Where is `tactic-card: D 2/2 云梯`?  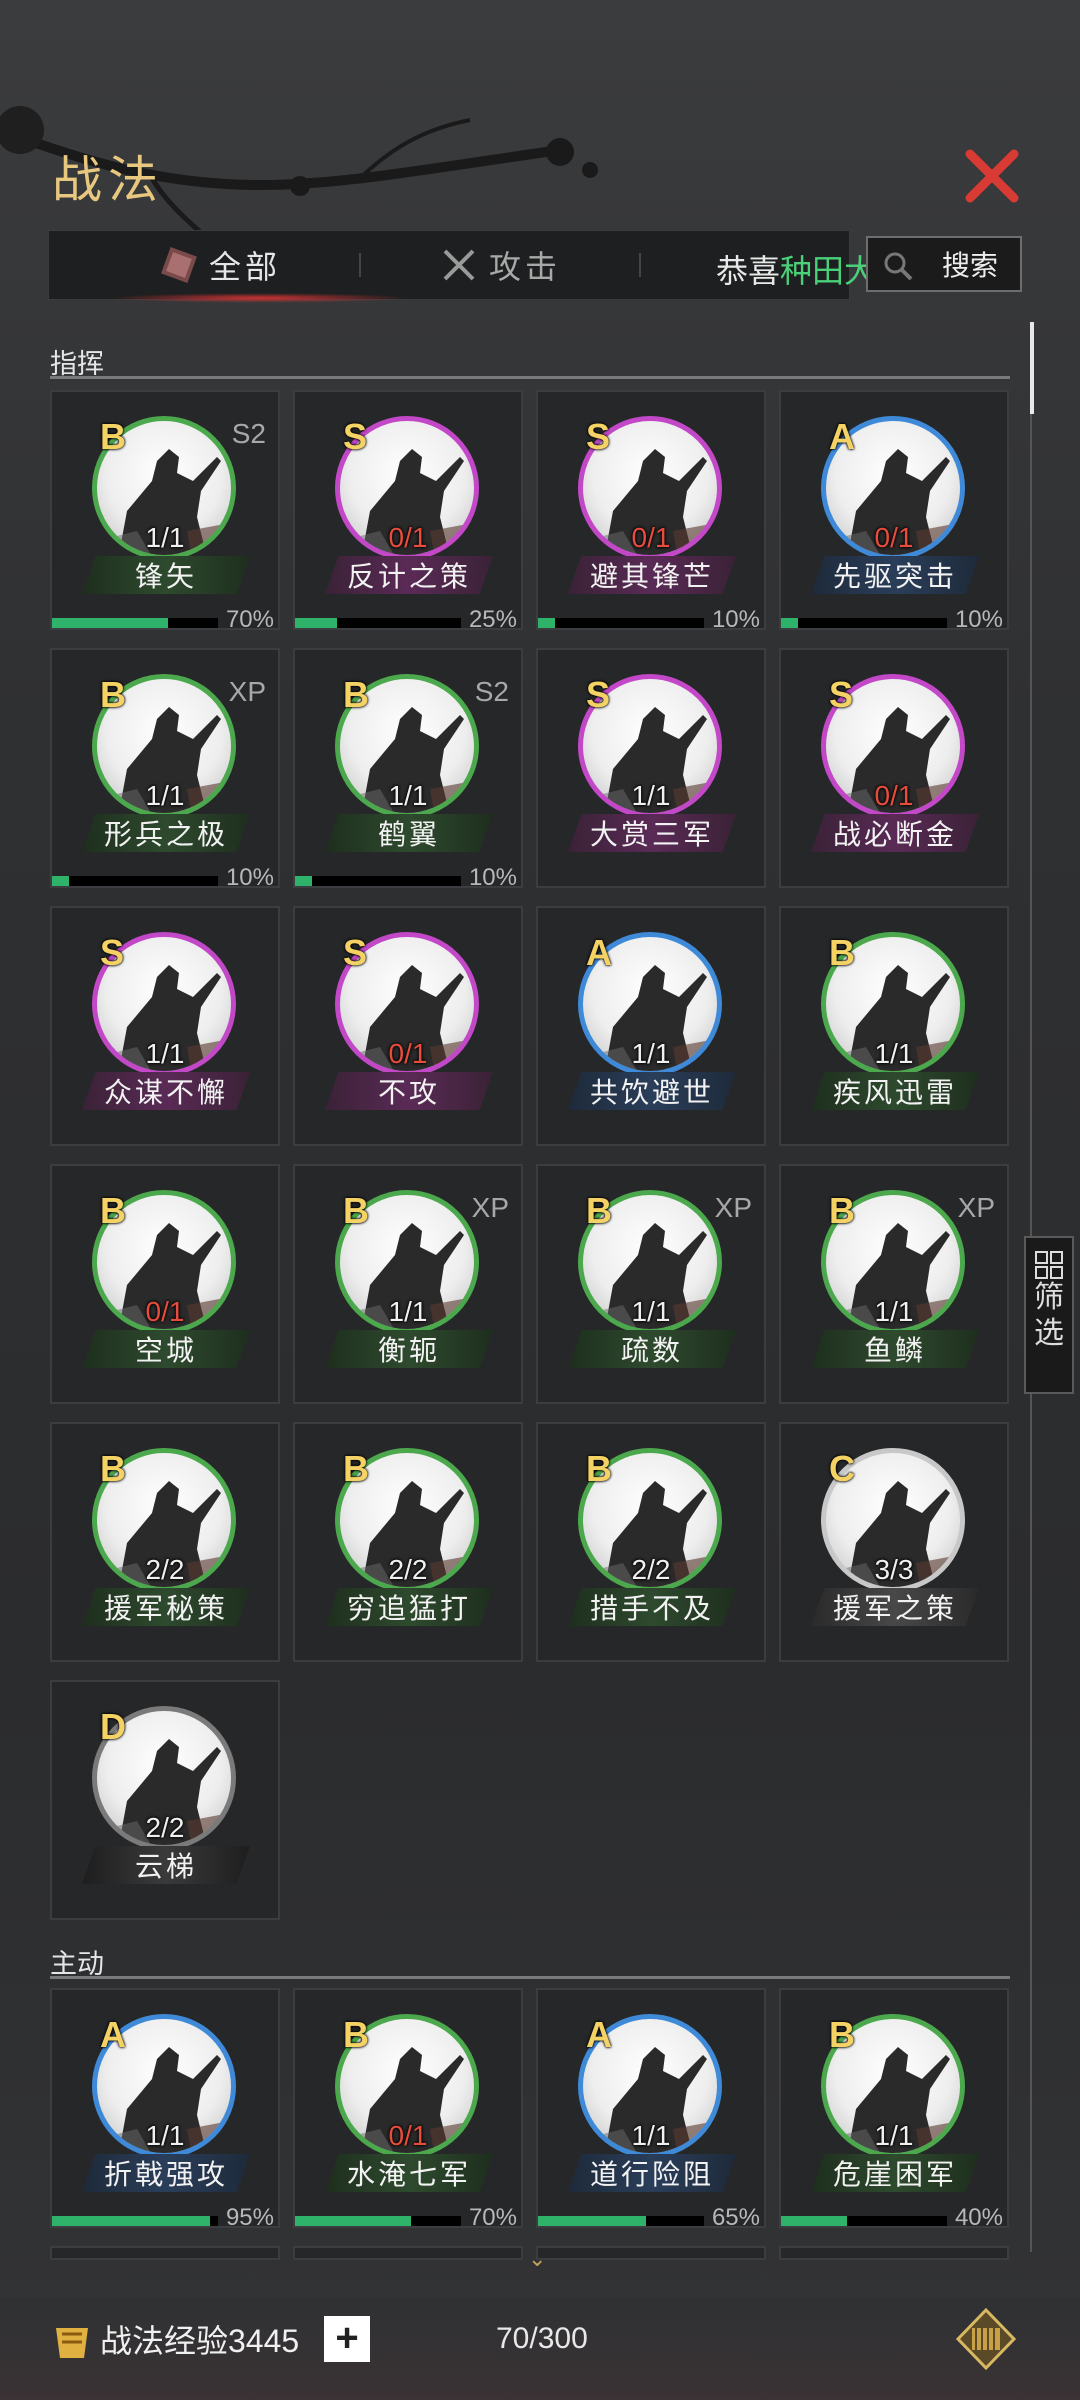 tactic-card: D 2/2 云梯 is located at coordinates (165, 1800).